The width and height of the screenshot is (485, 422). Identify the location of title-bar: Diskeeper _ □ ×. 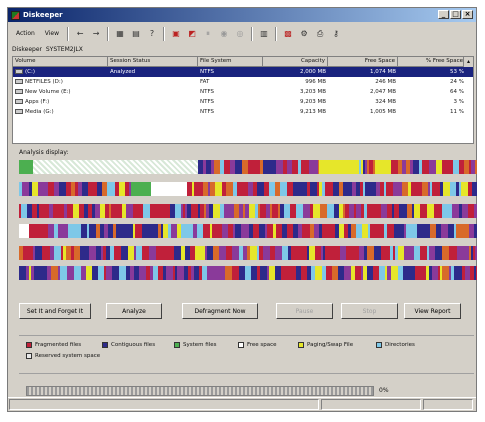
(242, 15).